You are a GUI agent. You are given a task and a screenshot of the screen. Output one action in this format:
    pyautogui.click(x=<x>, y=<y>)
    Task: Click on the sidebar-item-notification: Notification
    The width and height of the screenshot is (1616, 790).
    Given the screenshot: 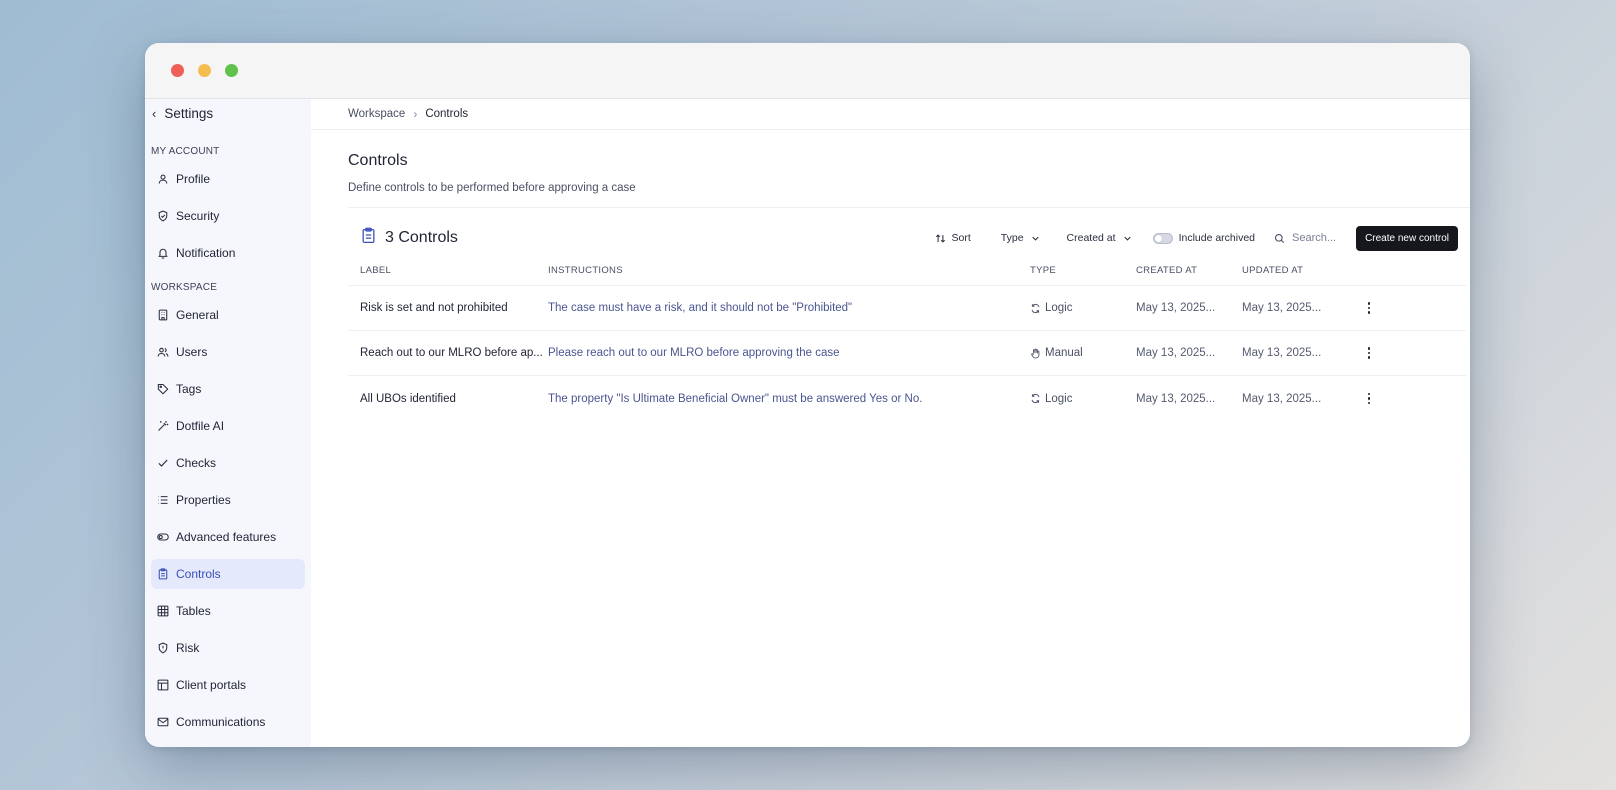 What is the action you would take?
    pyautogui.click(x=228, y=253)
    